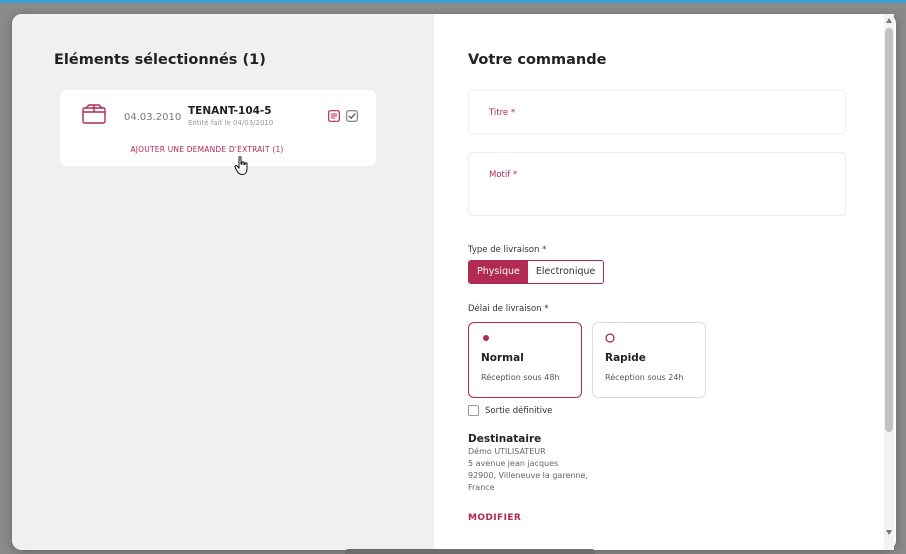 Image resolution: width=906 pixels, height=554 pixels. What do you see at coordinates (525, 360) in the screenshot?
I see `delay-option-normal: Normal Réception sous 48h` at bounding box center [525, 360].